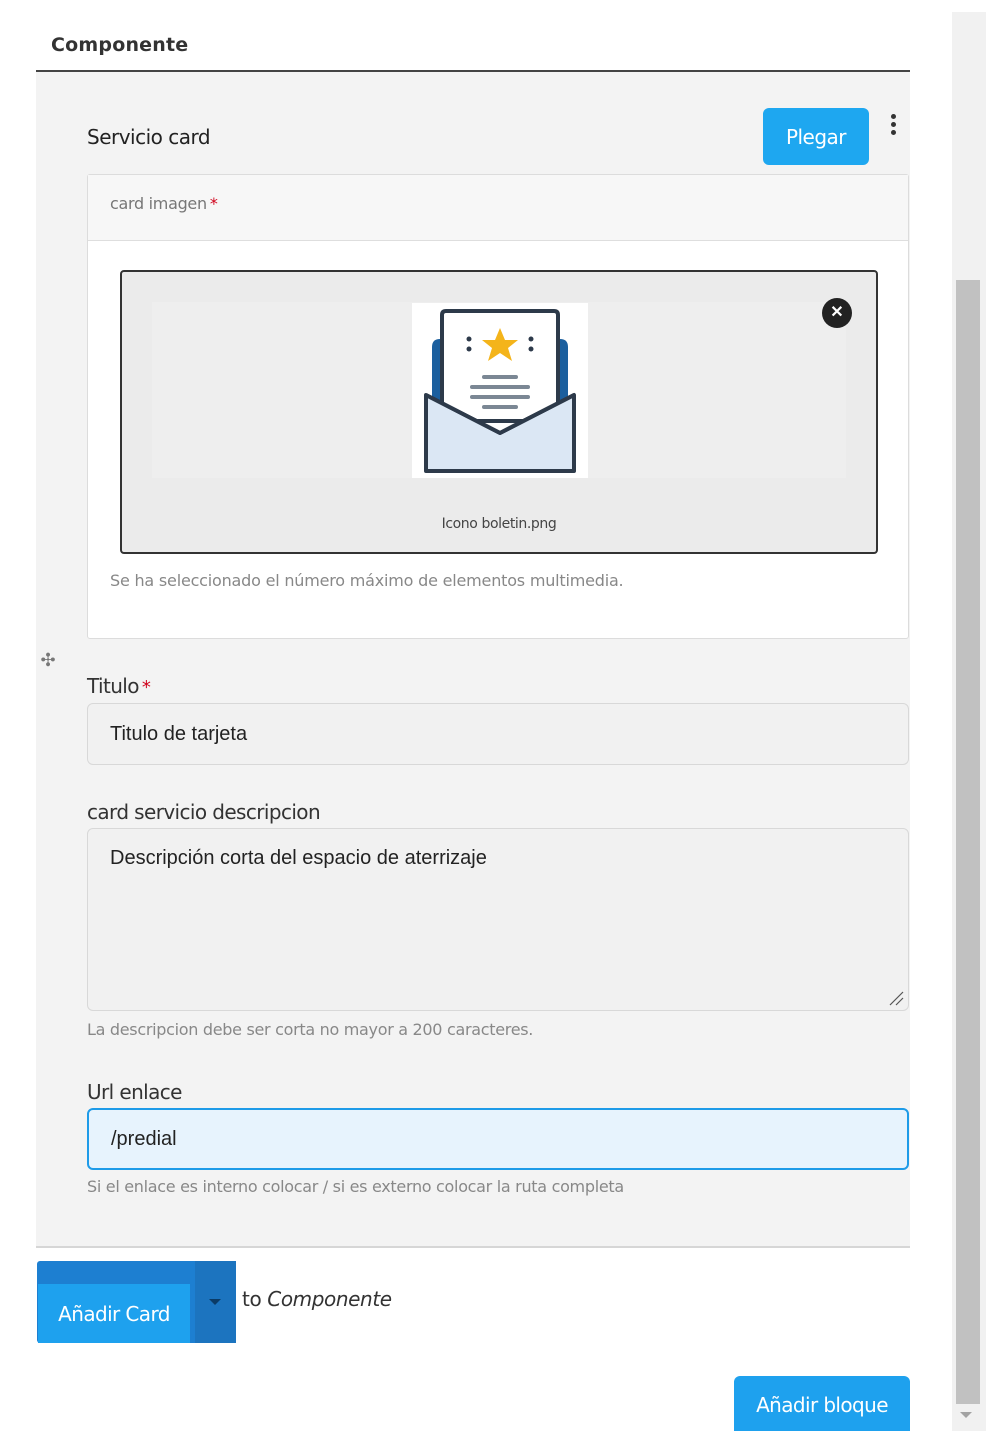 This screenshot has height=1431, width=986. I want to click on panel-divider, so click(473, 1247).